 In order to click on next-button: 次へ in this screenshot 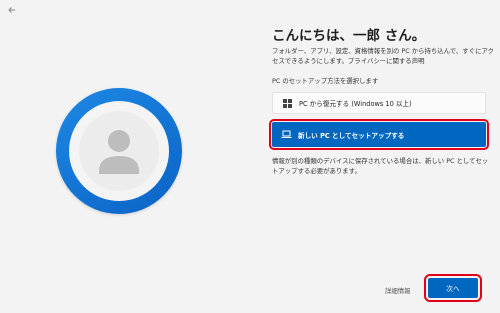, I will do `click(453, 288)`.